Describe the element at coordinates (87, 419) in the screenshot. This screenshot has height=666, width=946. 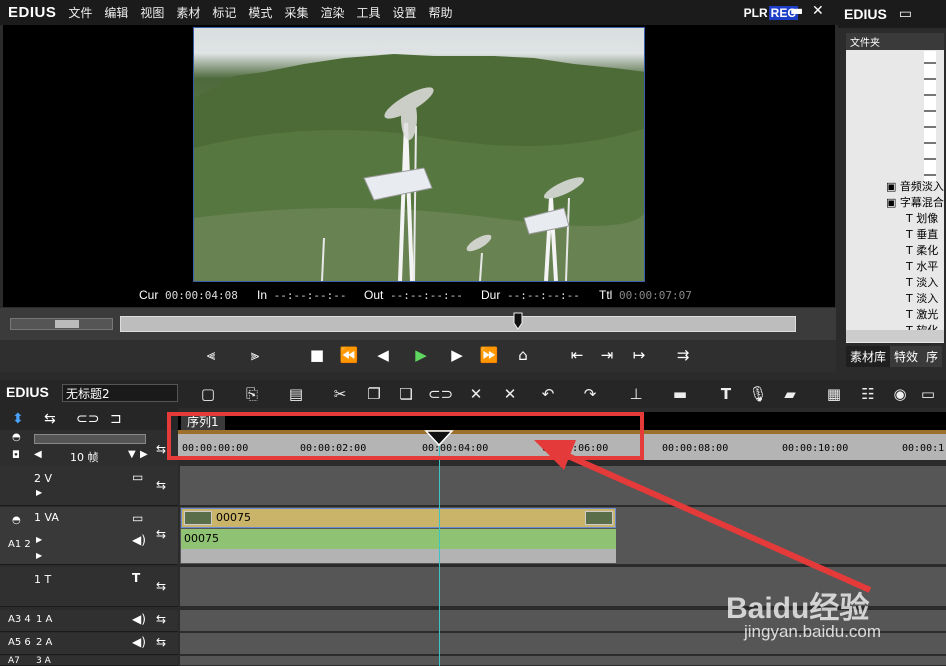
I see `track-mode-icon: ⊂⊃` at that location.